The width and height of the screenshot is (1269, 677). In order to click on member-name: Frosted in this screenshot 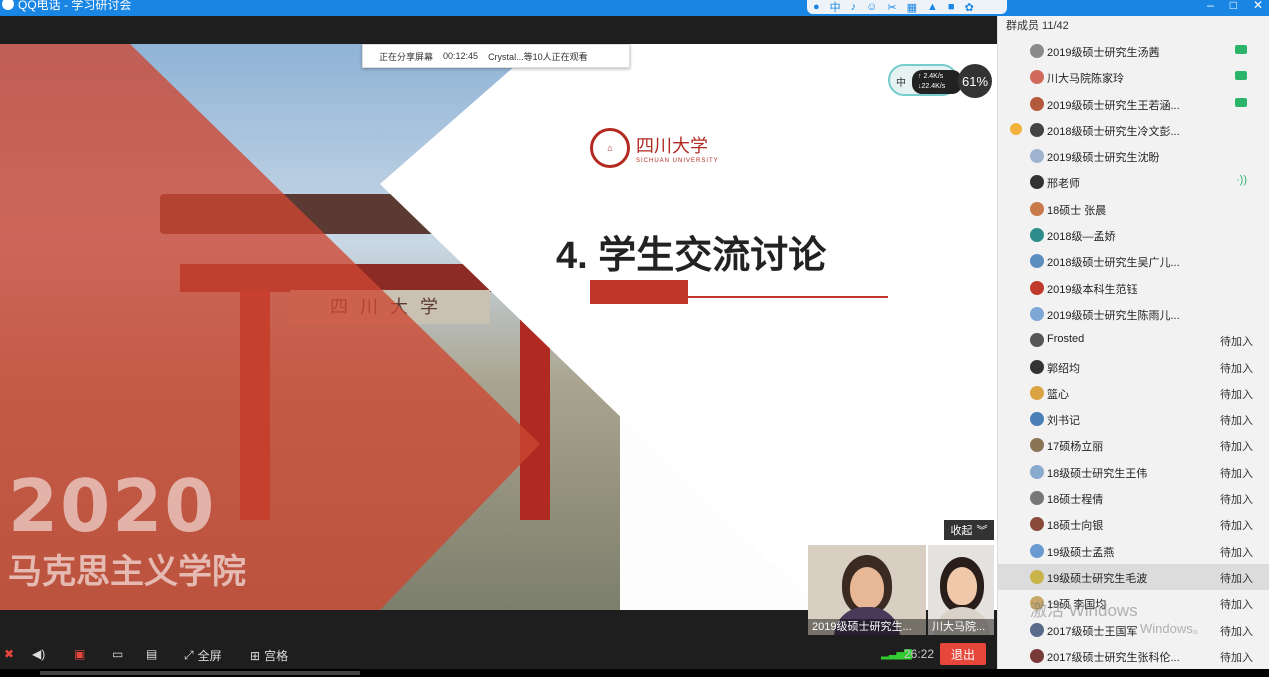, I will do `click(1066, 339)`.